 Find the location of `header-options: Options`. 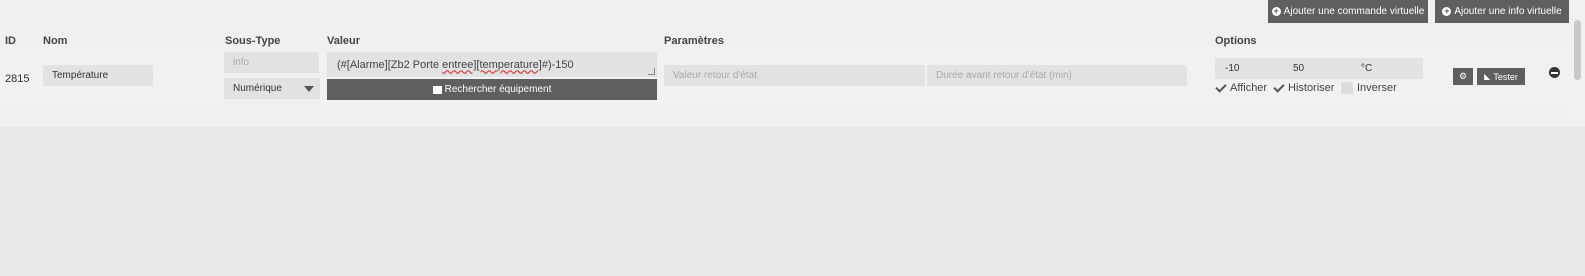

header-options: Options is located at coordinates (1236, 41).